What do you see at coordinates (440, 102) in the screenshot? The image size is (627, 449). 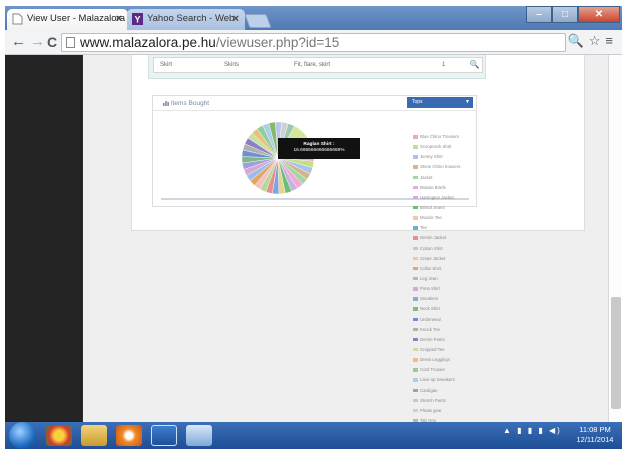 I see `category-select: Tops ▼` at bounding box center [440, 102].